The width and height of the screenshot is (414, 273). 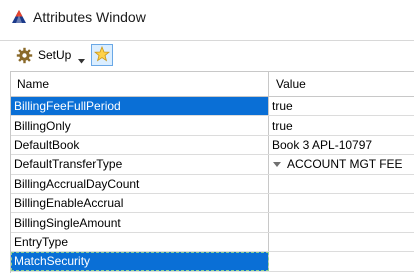 I want to click on attribute-name-cell: BillingSingleAmount, so click(x=140, y=222).